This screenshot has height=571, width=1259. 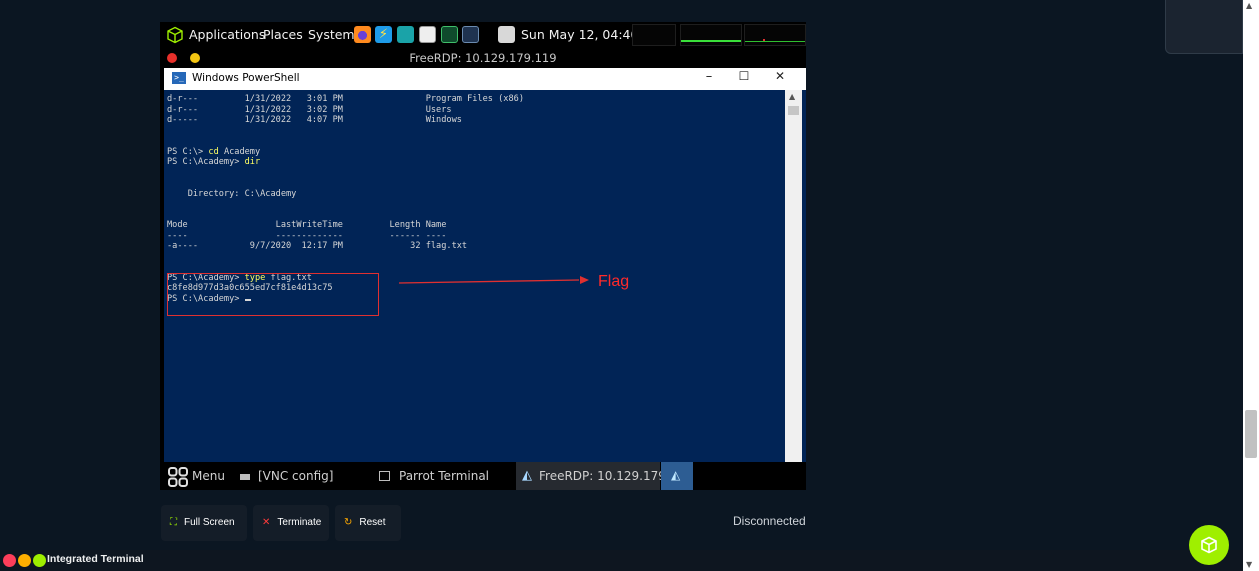 I want to click on reset-button: ↻ Reset, so click(x=368, y=523).